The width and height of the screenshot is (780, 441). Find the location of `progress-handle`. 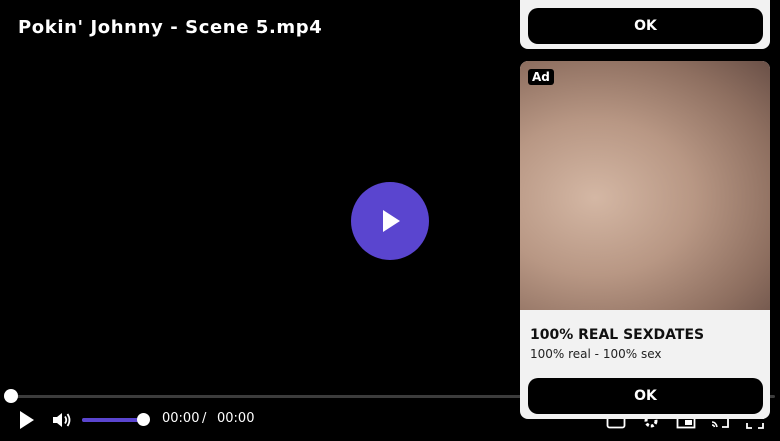

progress-handle is located at coordinates (11, 396).